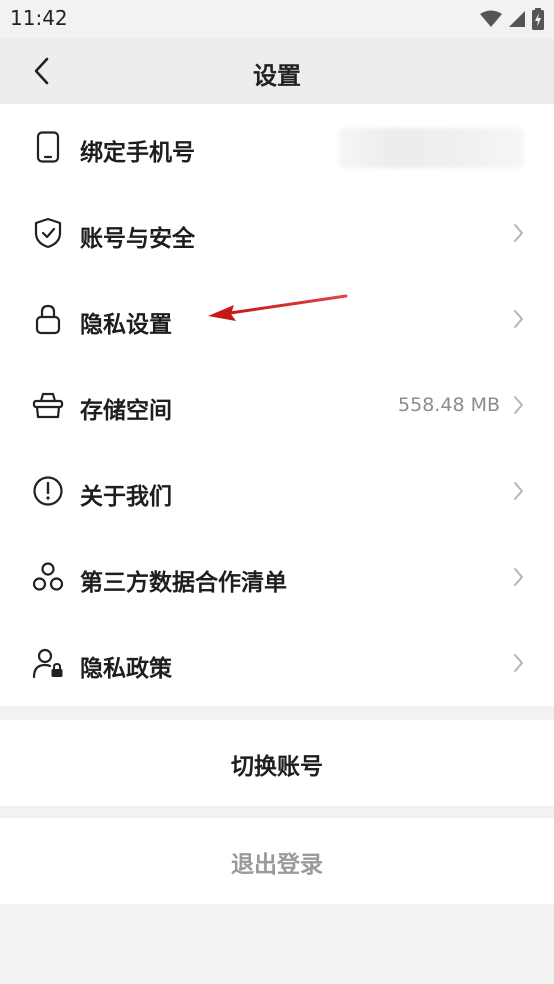  What do you see at coordinates (126, 669) in the screenshot?
I see `settings-item-label: 隐私政策` at bounding box center [126, 669].